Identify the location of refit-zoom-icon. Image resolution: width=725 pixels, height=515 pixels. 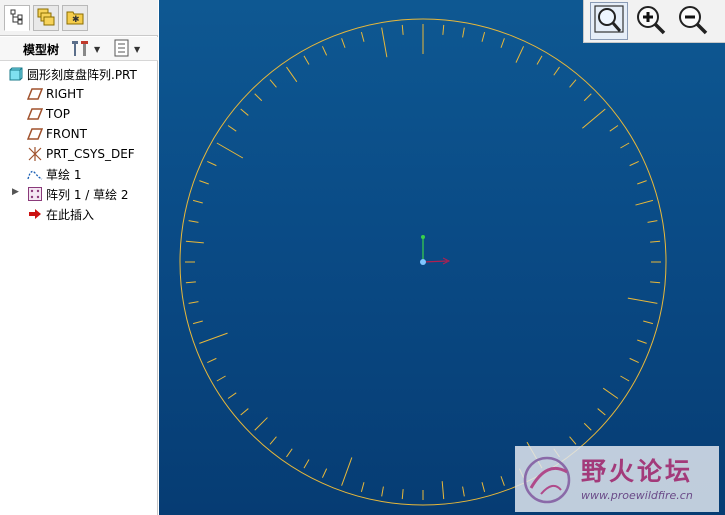
(609, 21).